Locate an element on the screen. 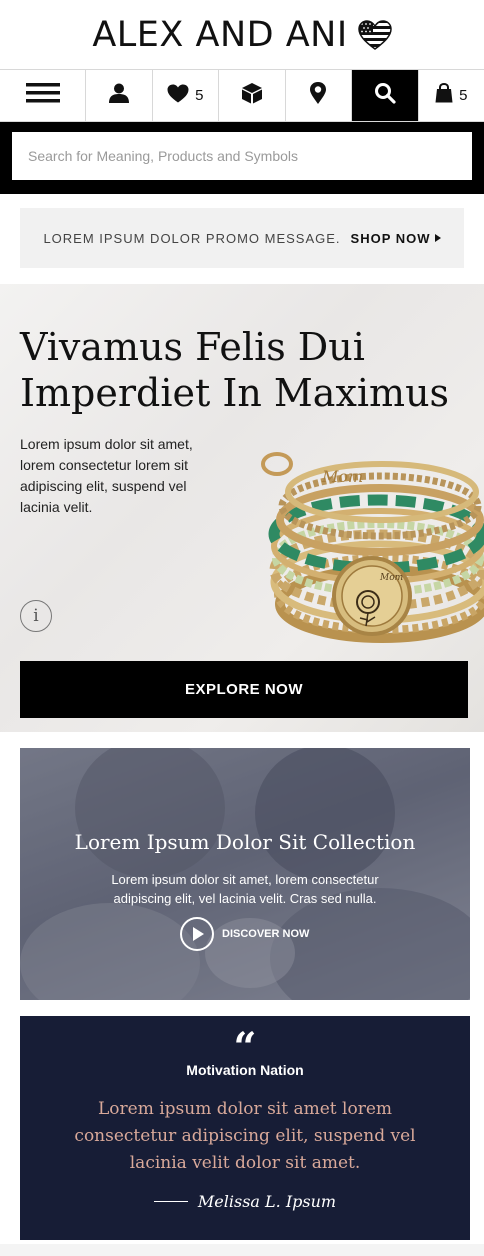 Image resolution: width=484 pixels, height=1256 pixels. search-icon is located at coordinates (385, 95).